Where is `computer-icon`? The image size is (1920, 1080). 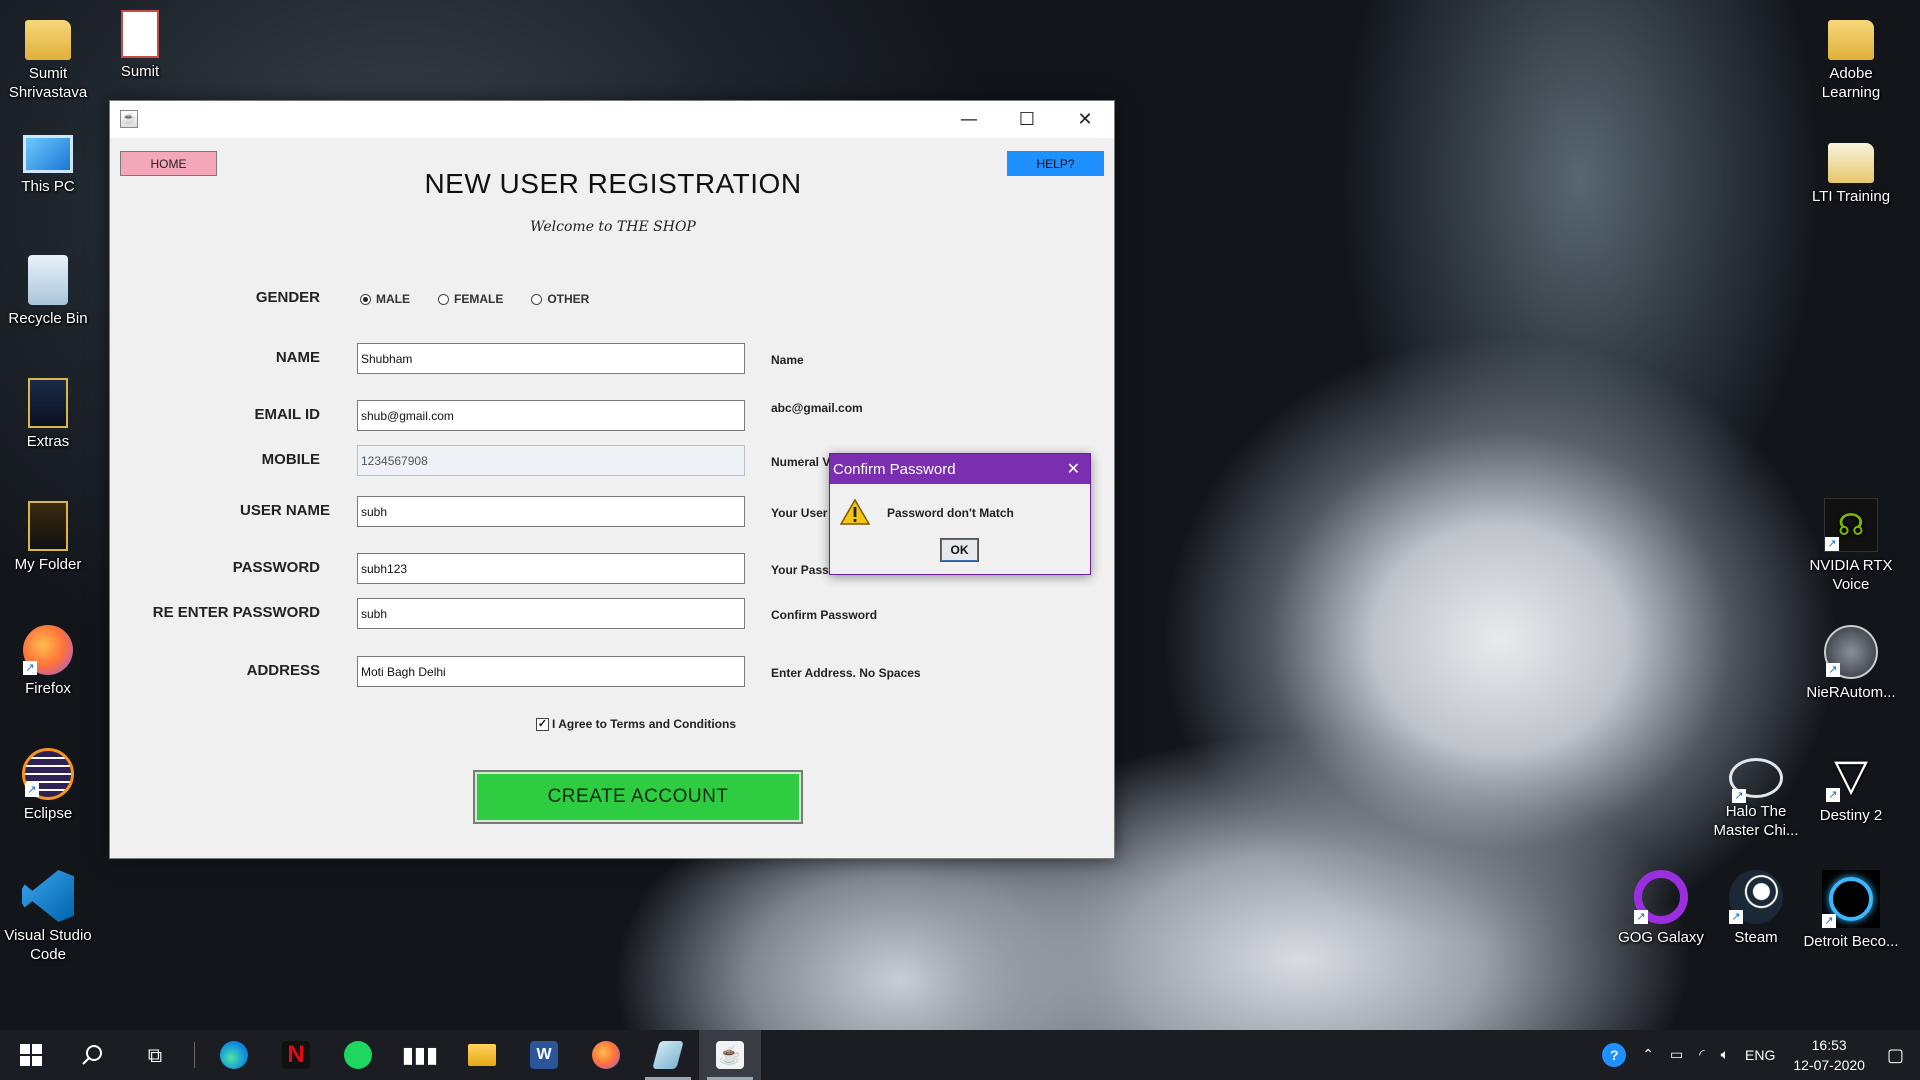 computer-icon is located at coordinates (48, 154).